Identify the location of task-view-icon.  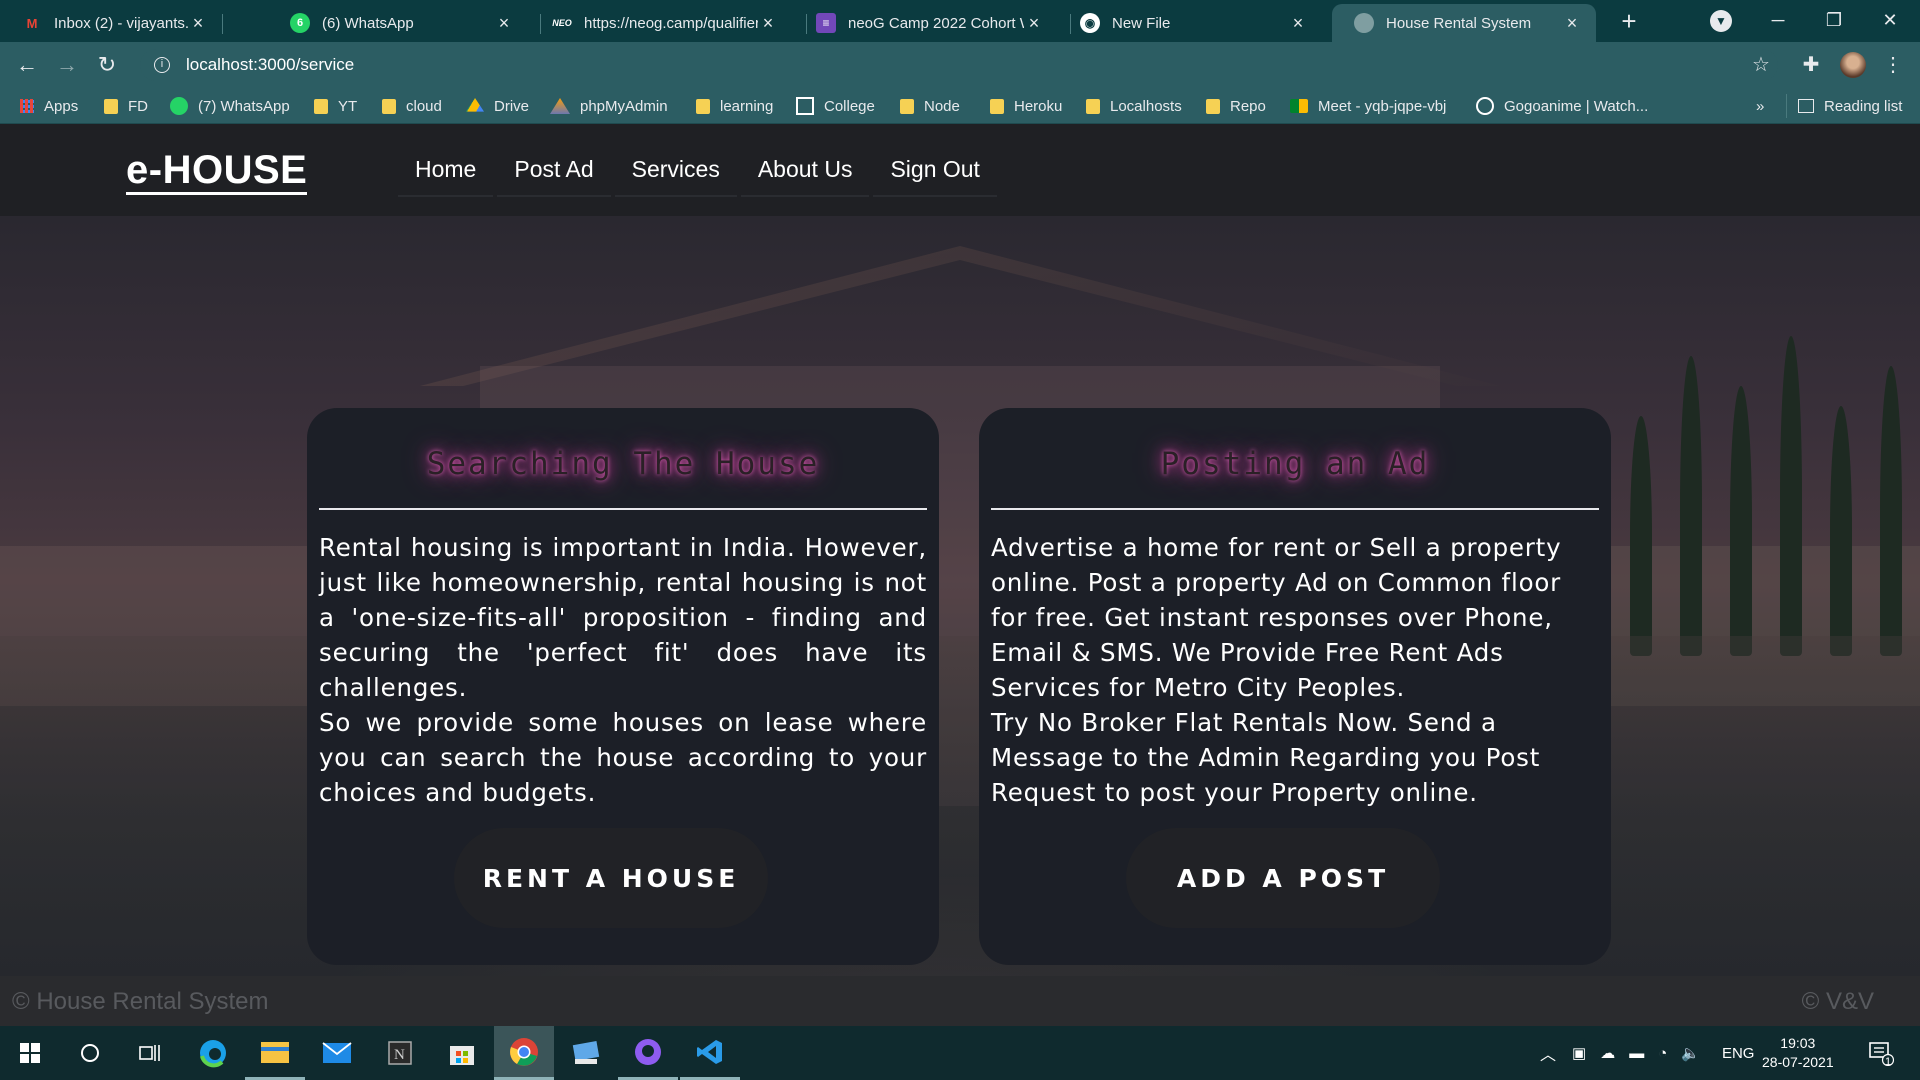
(150, 1053).